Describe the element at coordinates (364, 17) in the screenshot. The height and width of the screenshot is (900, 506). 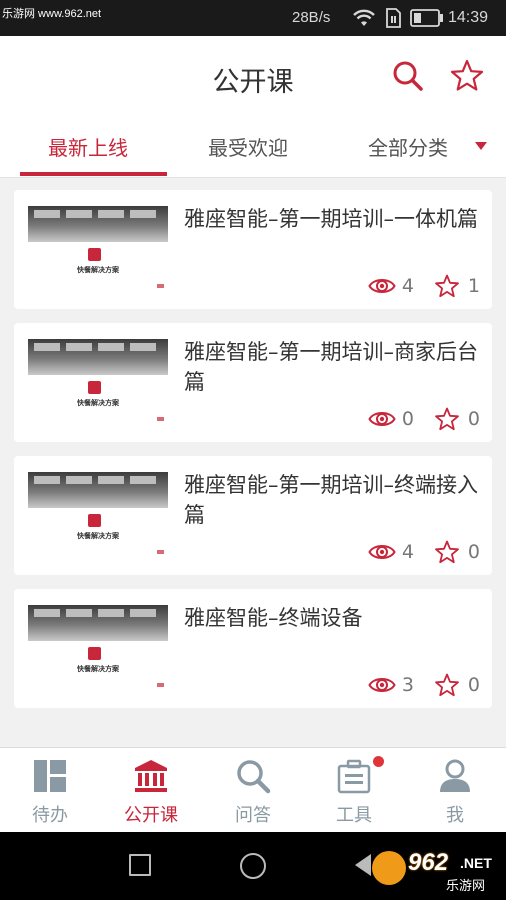
I see `wifi-icon` at that location.